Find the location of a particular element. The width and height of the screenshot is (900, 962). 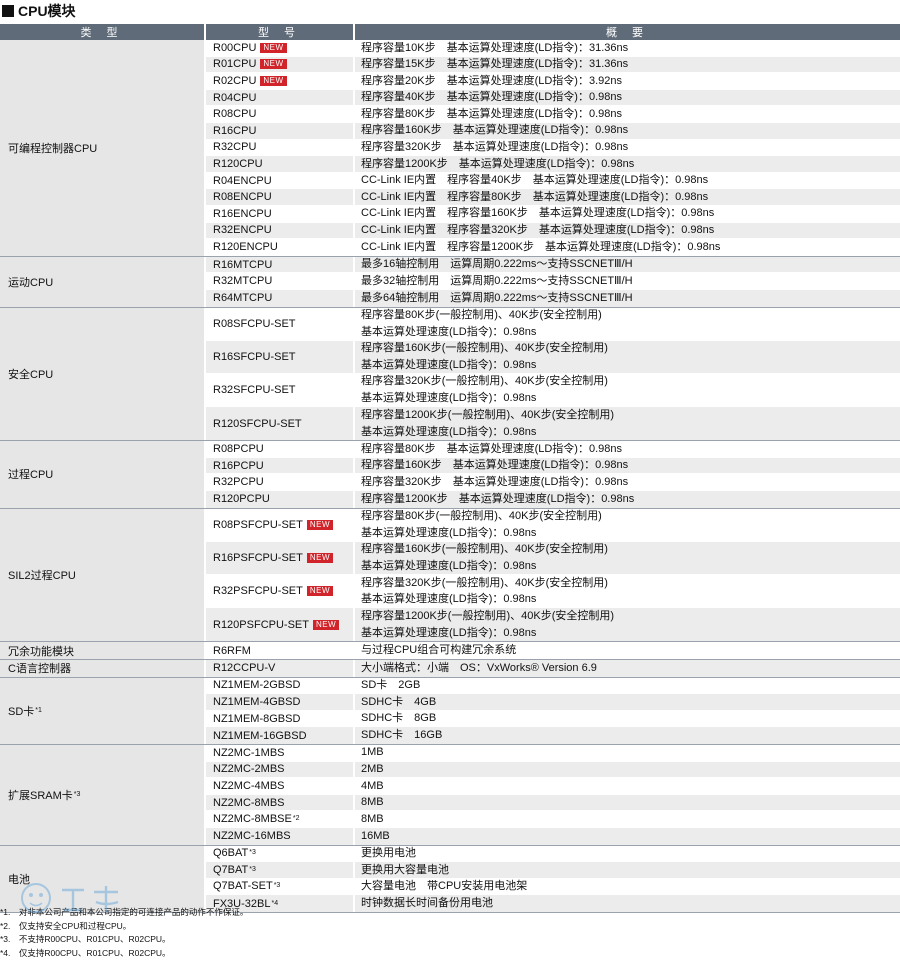

summary-line: 时钟数据长时间备份用电池 is located at coordinates (427, 903).